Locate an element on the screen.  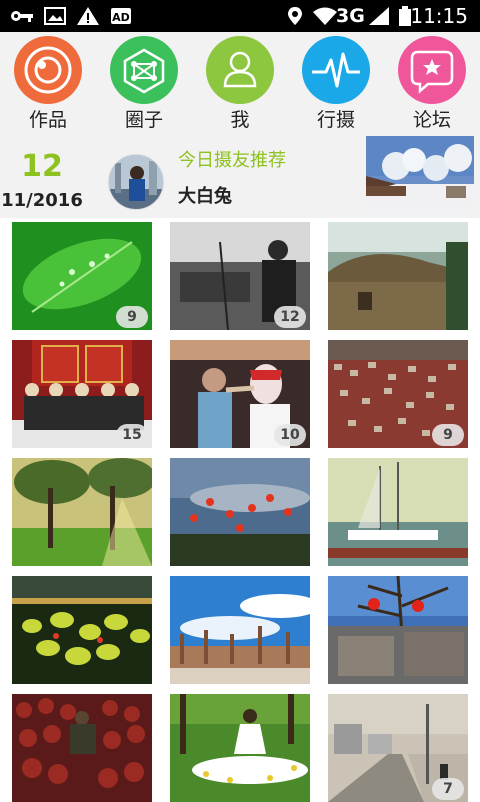
photo-tile: 12 is located at coordinates (240, 276).